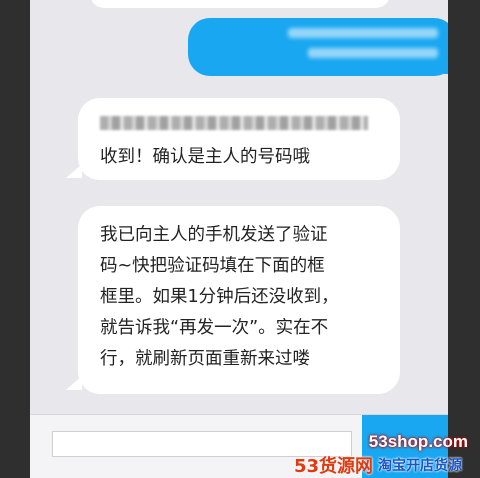 The width and height of the screenshot is (480, 478). I want to click on bubble-tail-outgoing, so click(446, 67).